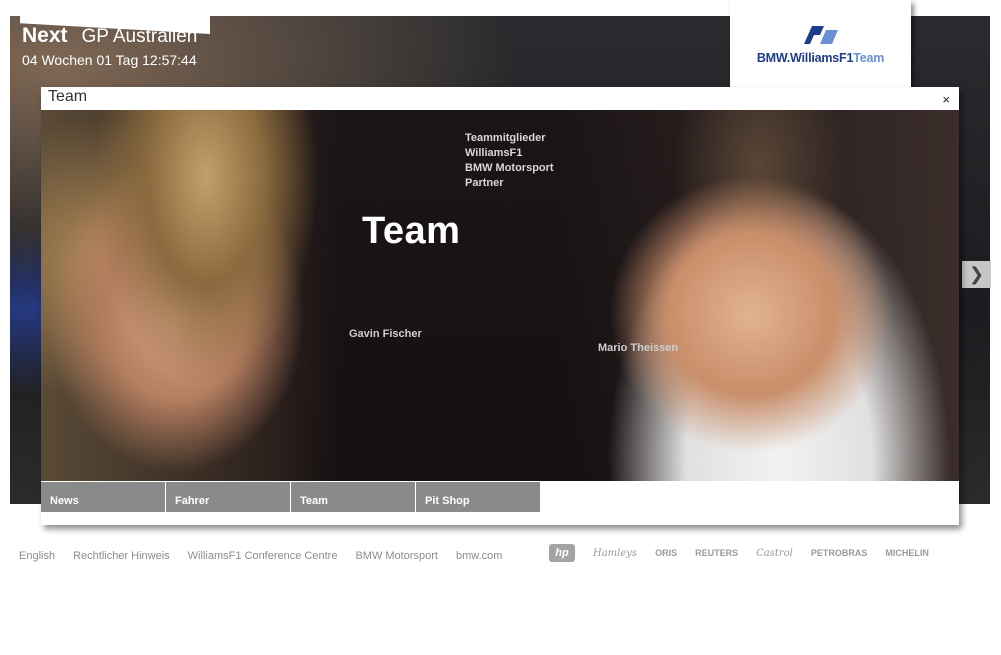 This screenshot has height=655, width=1001. I want to click on logo-text: BMW.WilliamsF1Team, so click(820, 58).